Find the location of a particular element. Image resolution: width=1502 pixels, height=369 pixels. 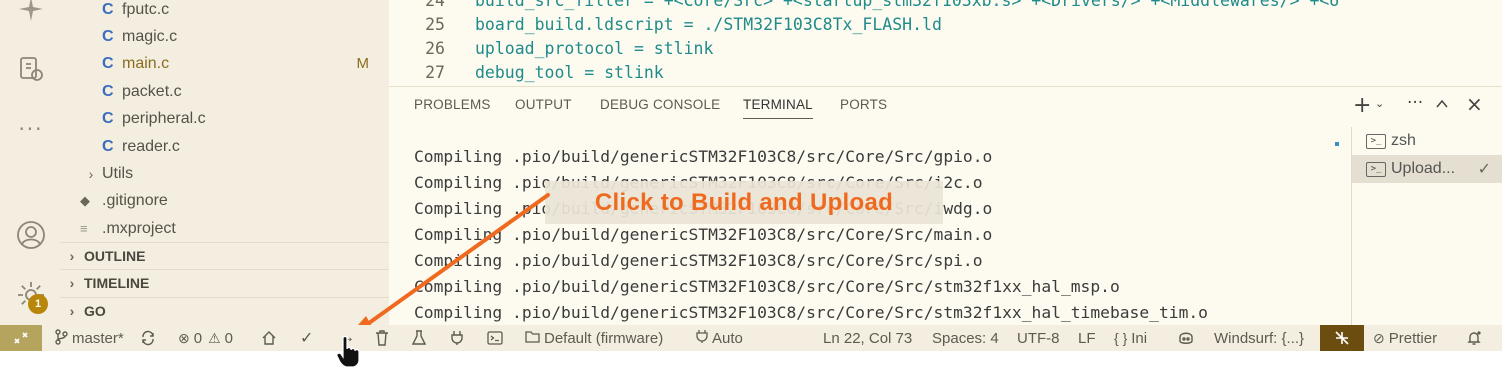

terminal-entry-upload: >_ Upload... ✓ is located at coordinates (1427, 169).